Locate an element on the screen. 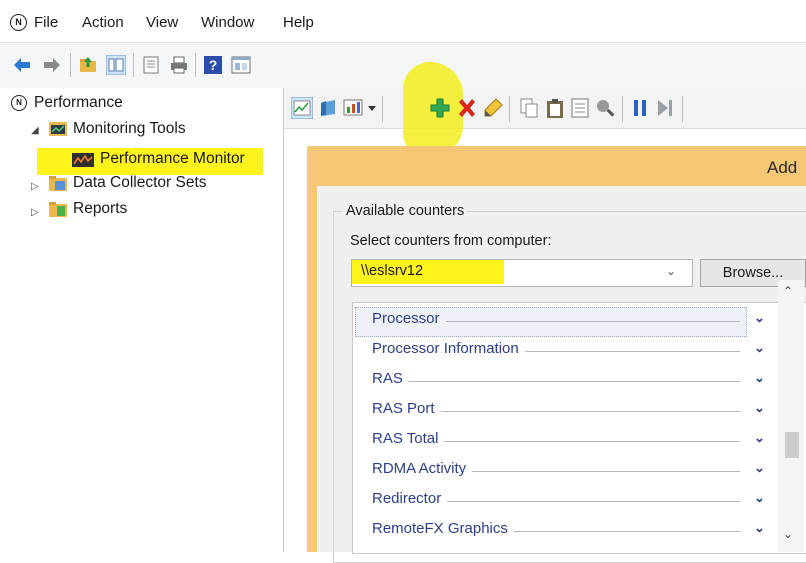 The height and width of the screenshot is (563, 806). list-scrollbar is located at coordinates (791, 416).